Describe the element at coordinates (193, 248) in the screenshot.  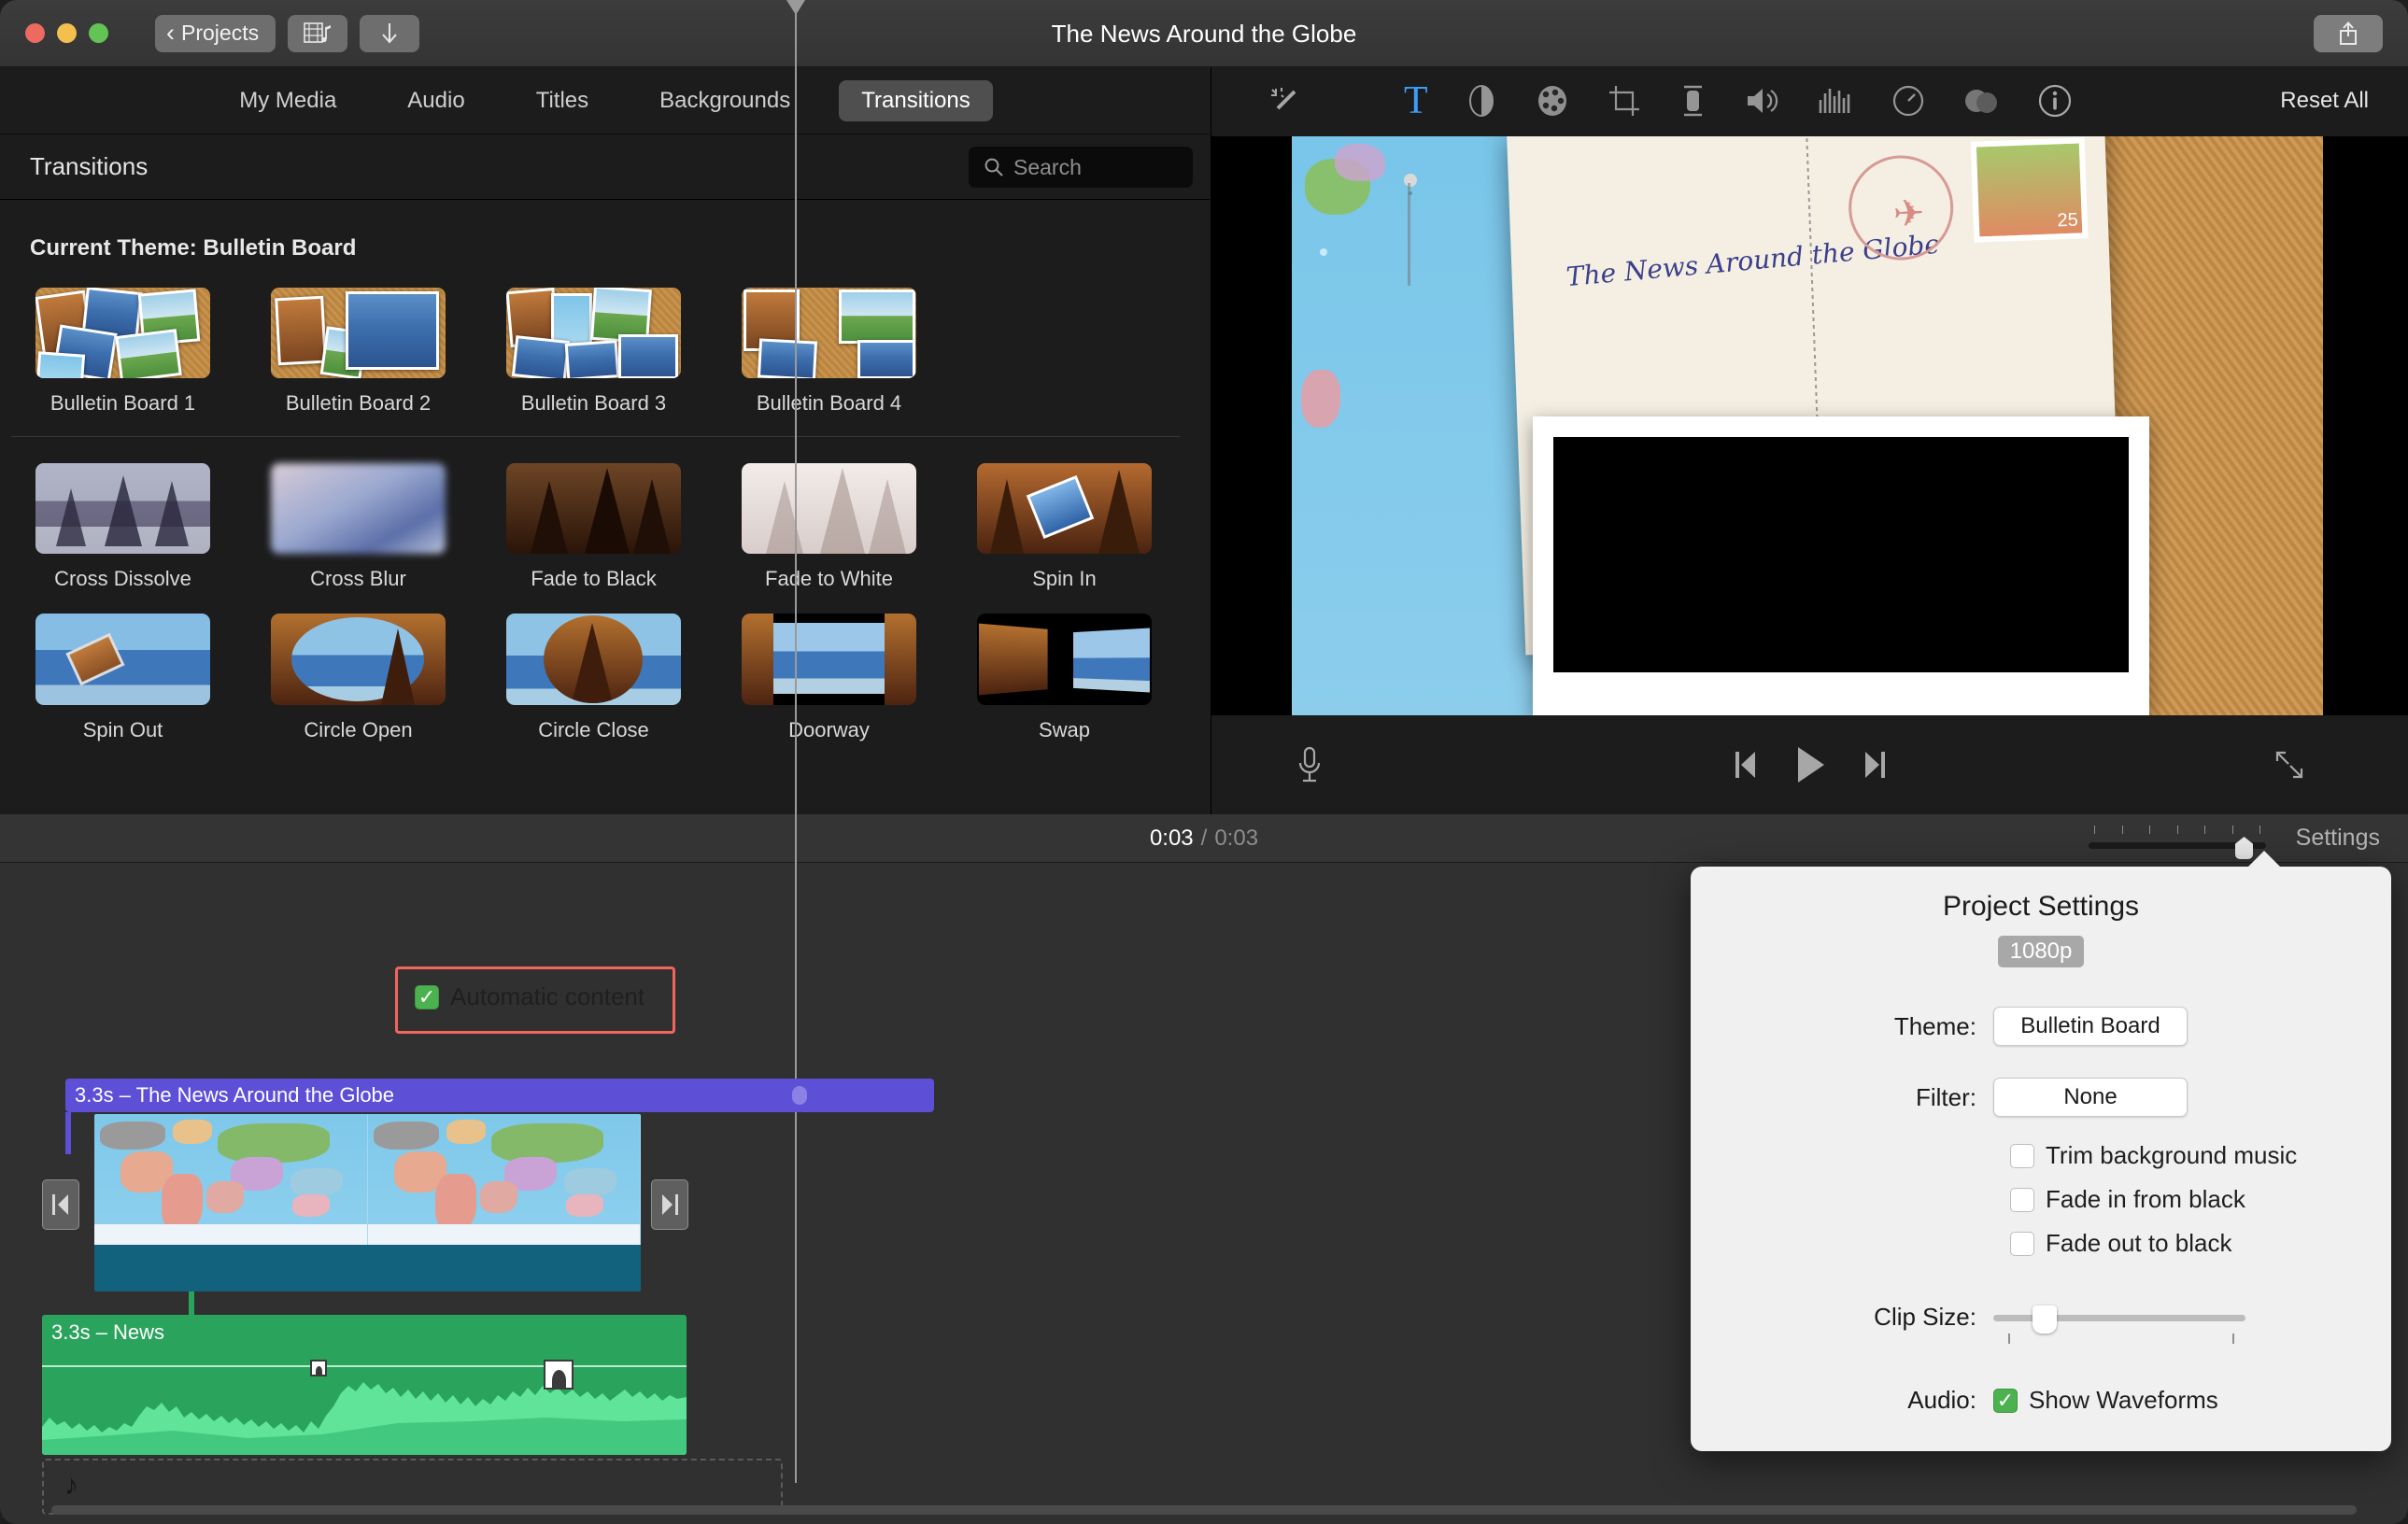
I see `current-theme-heading: Current Theme: Bulletin Board` at that location.